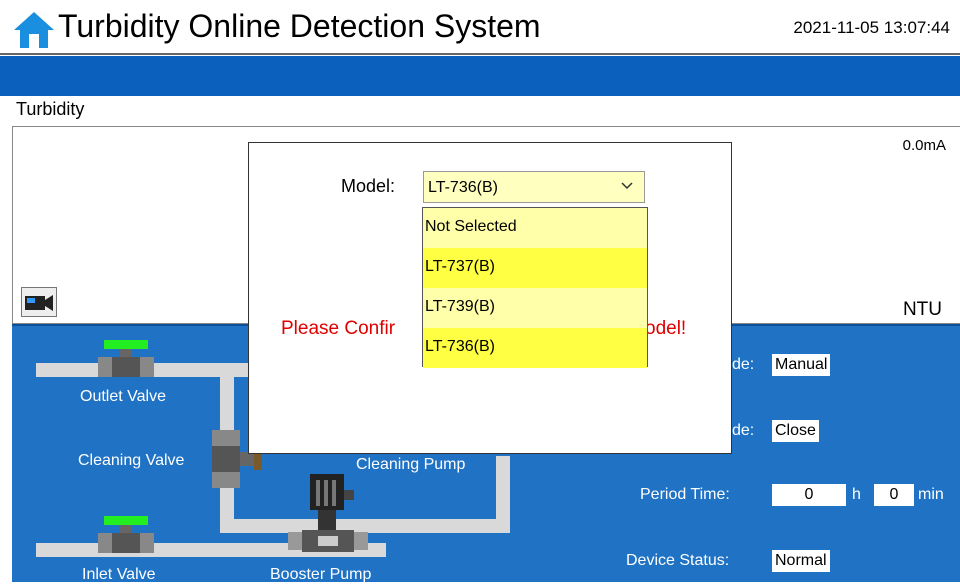  What do you see at coordinates (809, 495) in the screenshot?
I see `period-hours-input: 0` at bounding box center [809, 495].